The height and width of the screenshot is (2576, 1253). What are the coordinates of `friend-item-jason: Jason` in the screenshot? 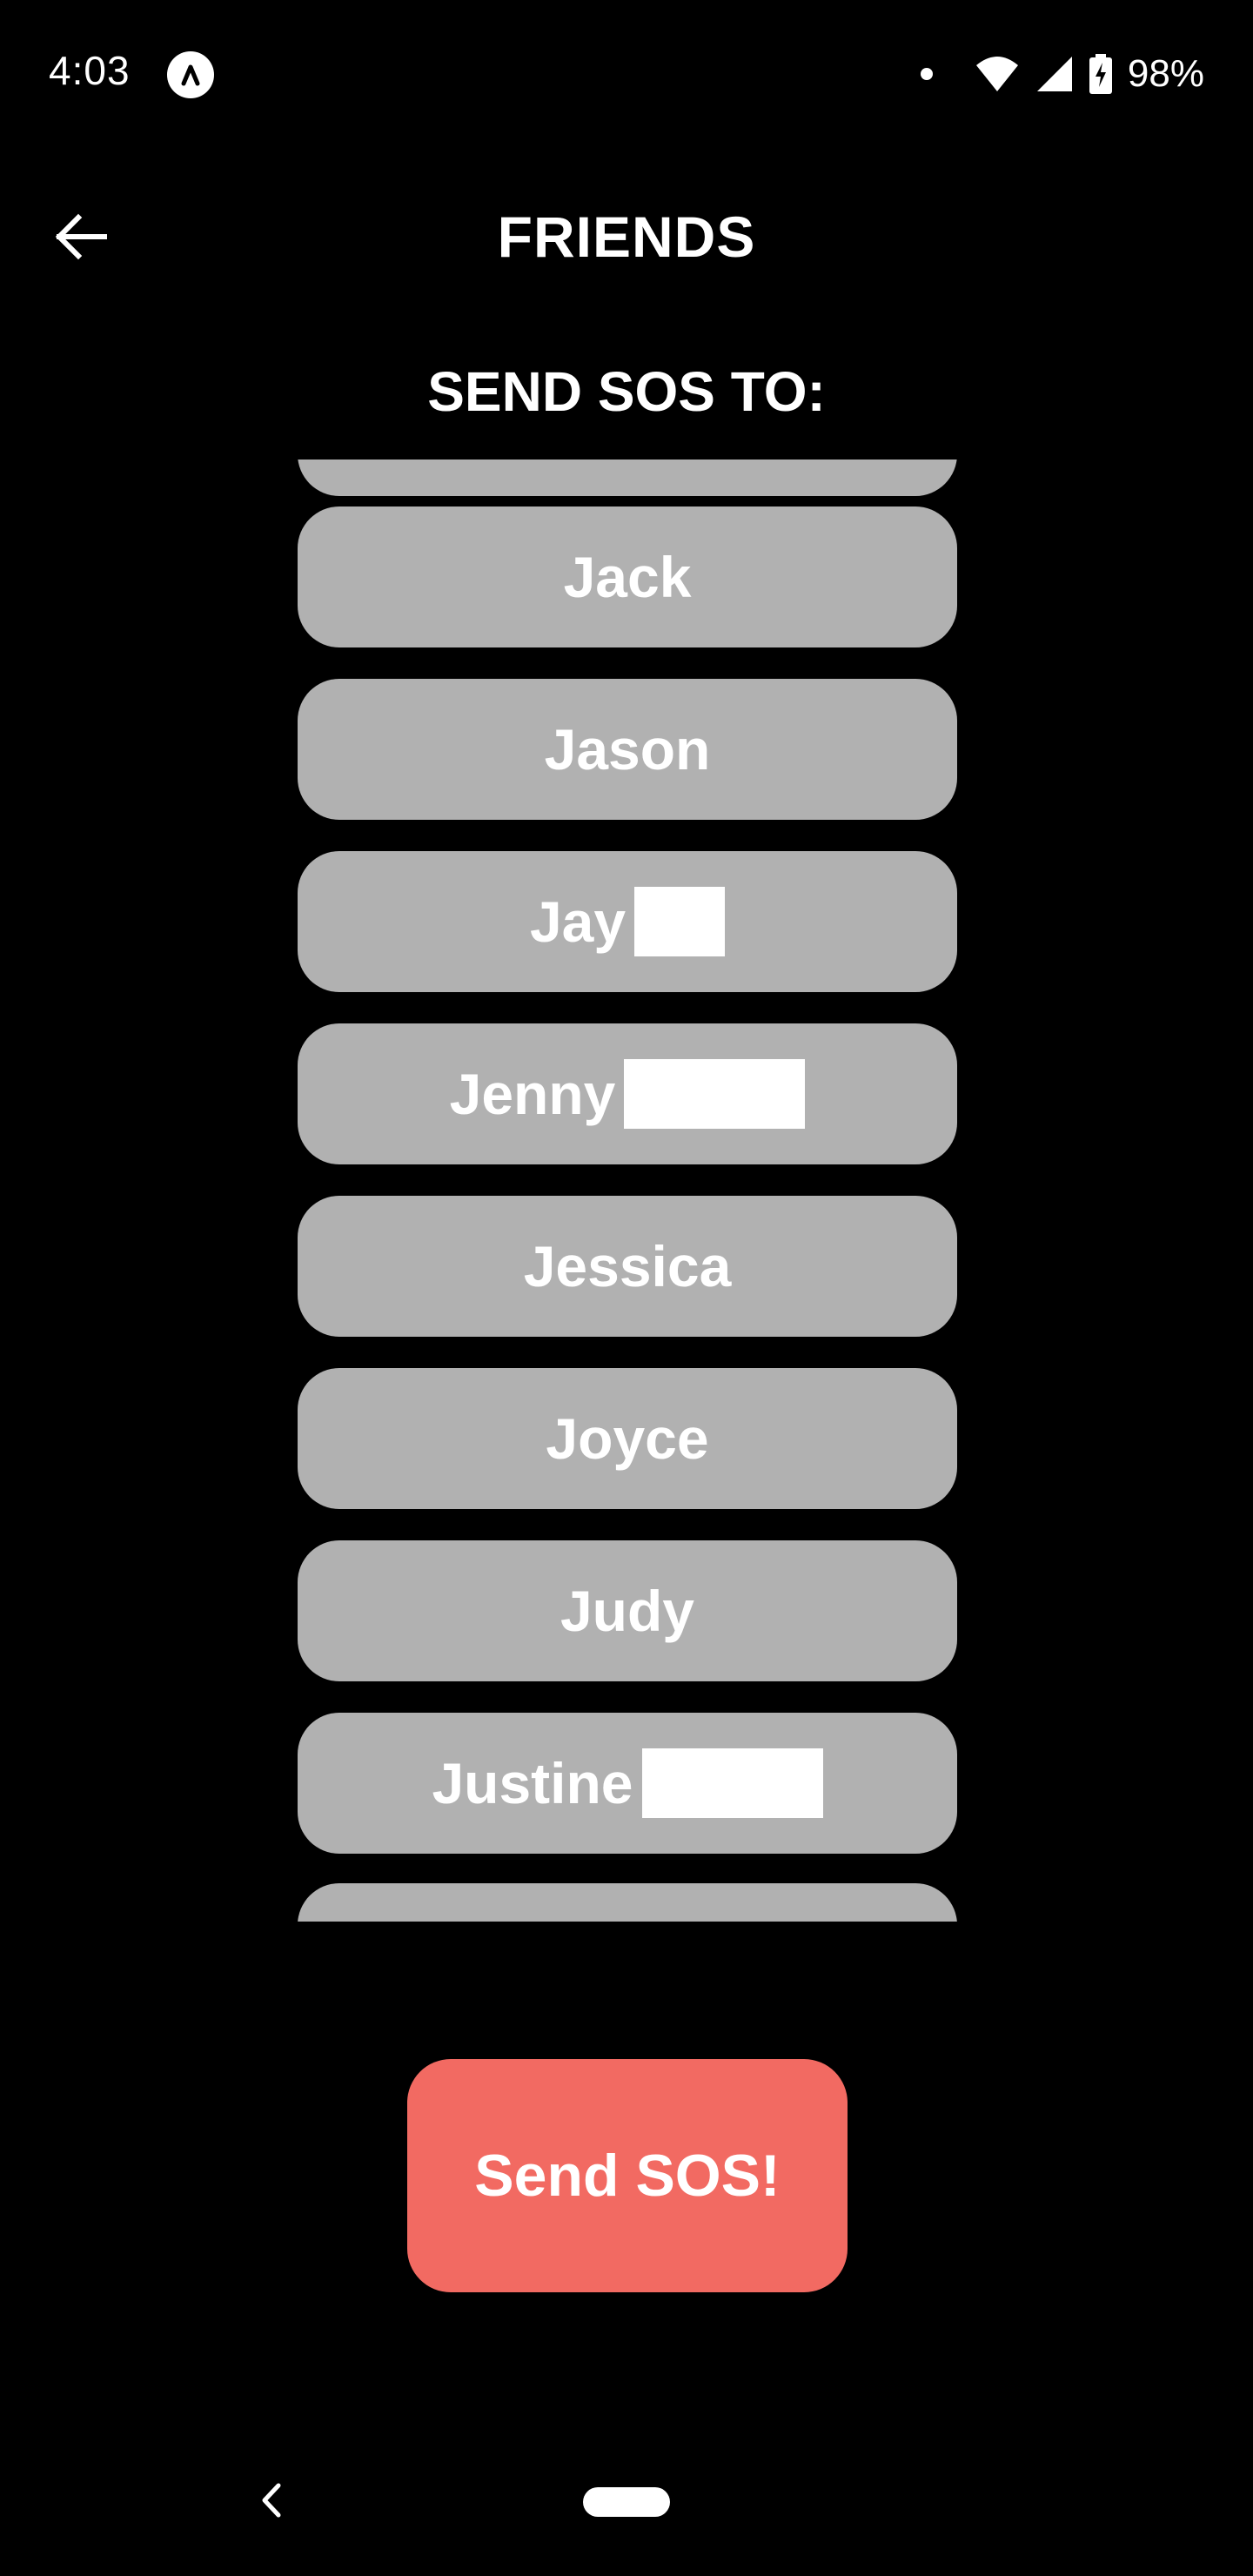 It's located at (627, 750).